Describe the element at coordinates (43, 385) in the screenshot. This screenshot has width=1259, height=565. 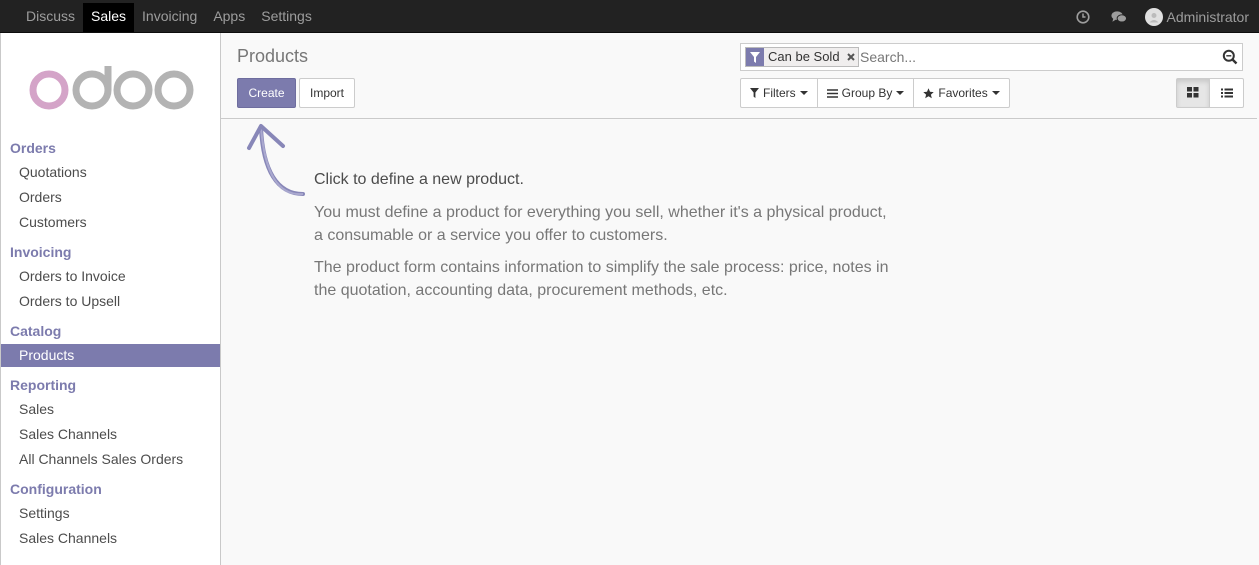
I see `section-reporting: Reporting` at that location.